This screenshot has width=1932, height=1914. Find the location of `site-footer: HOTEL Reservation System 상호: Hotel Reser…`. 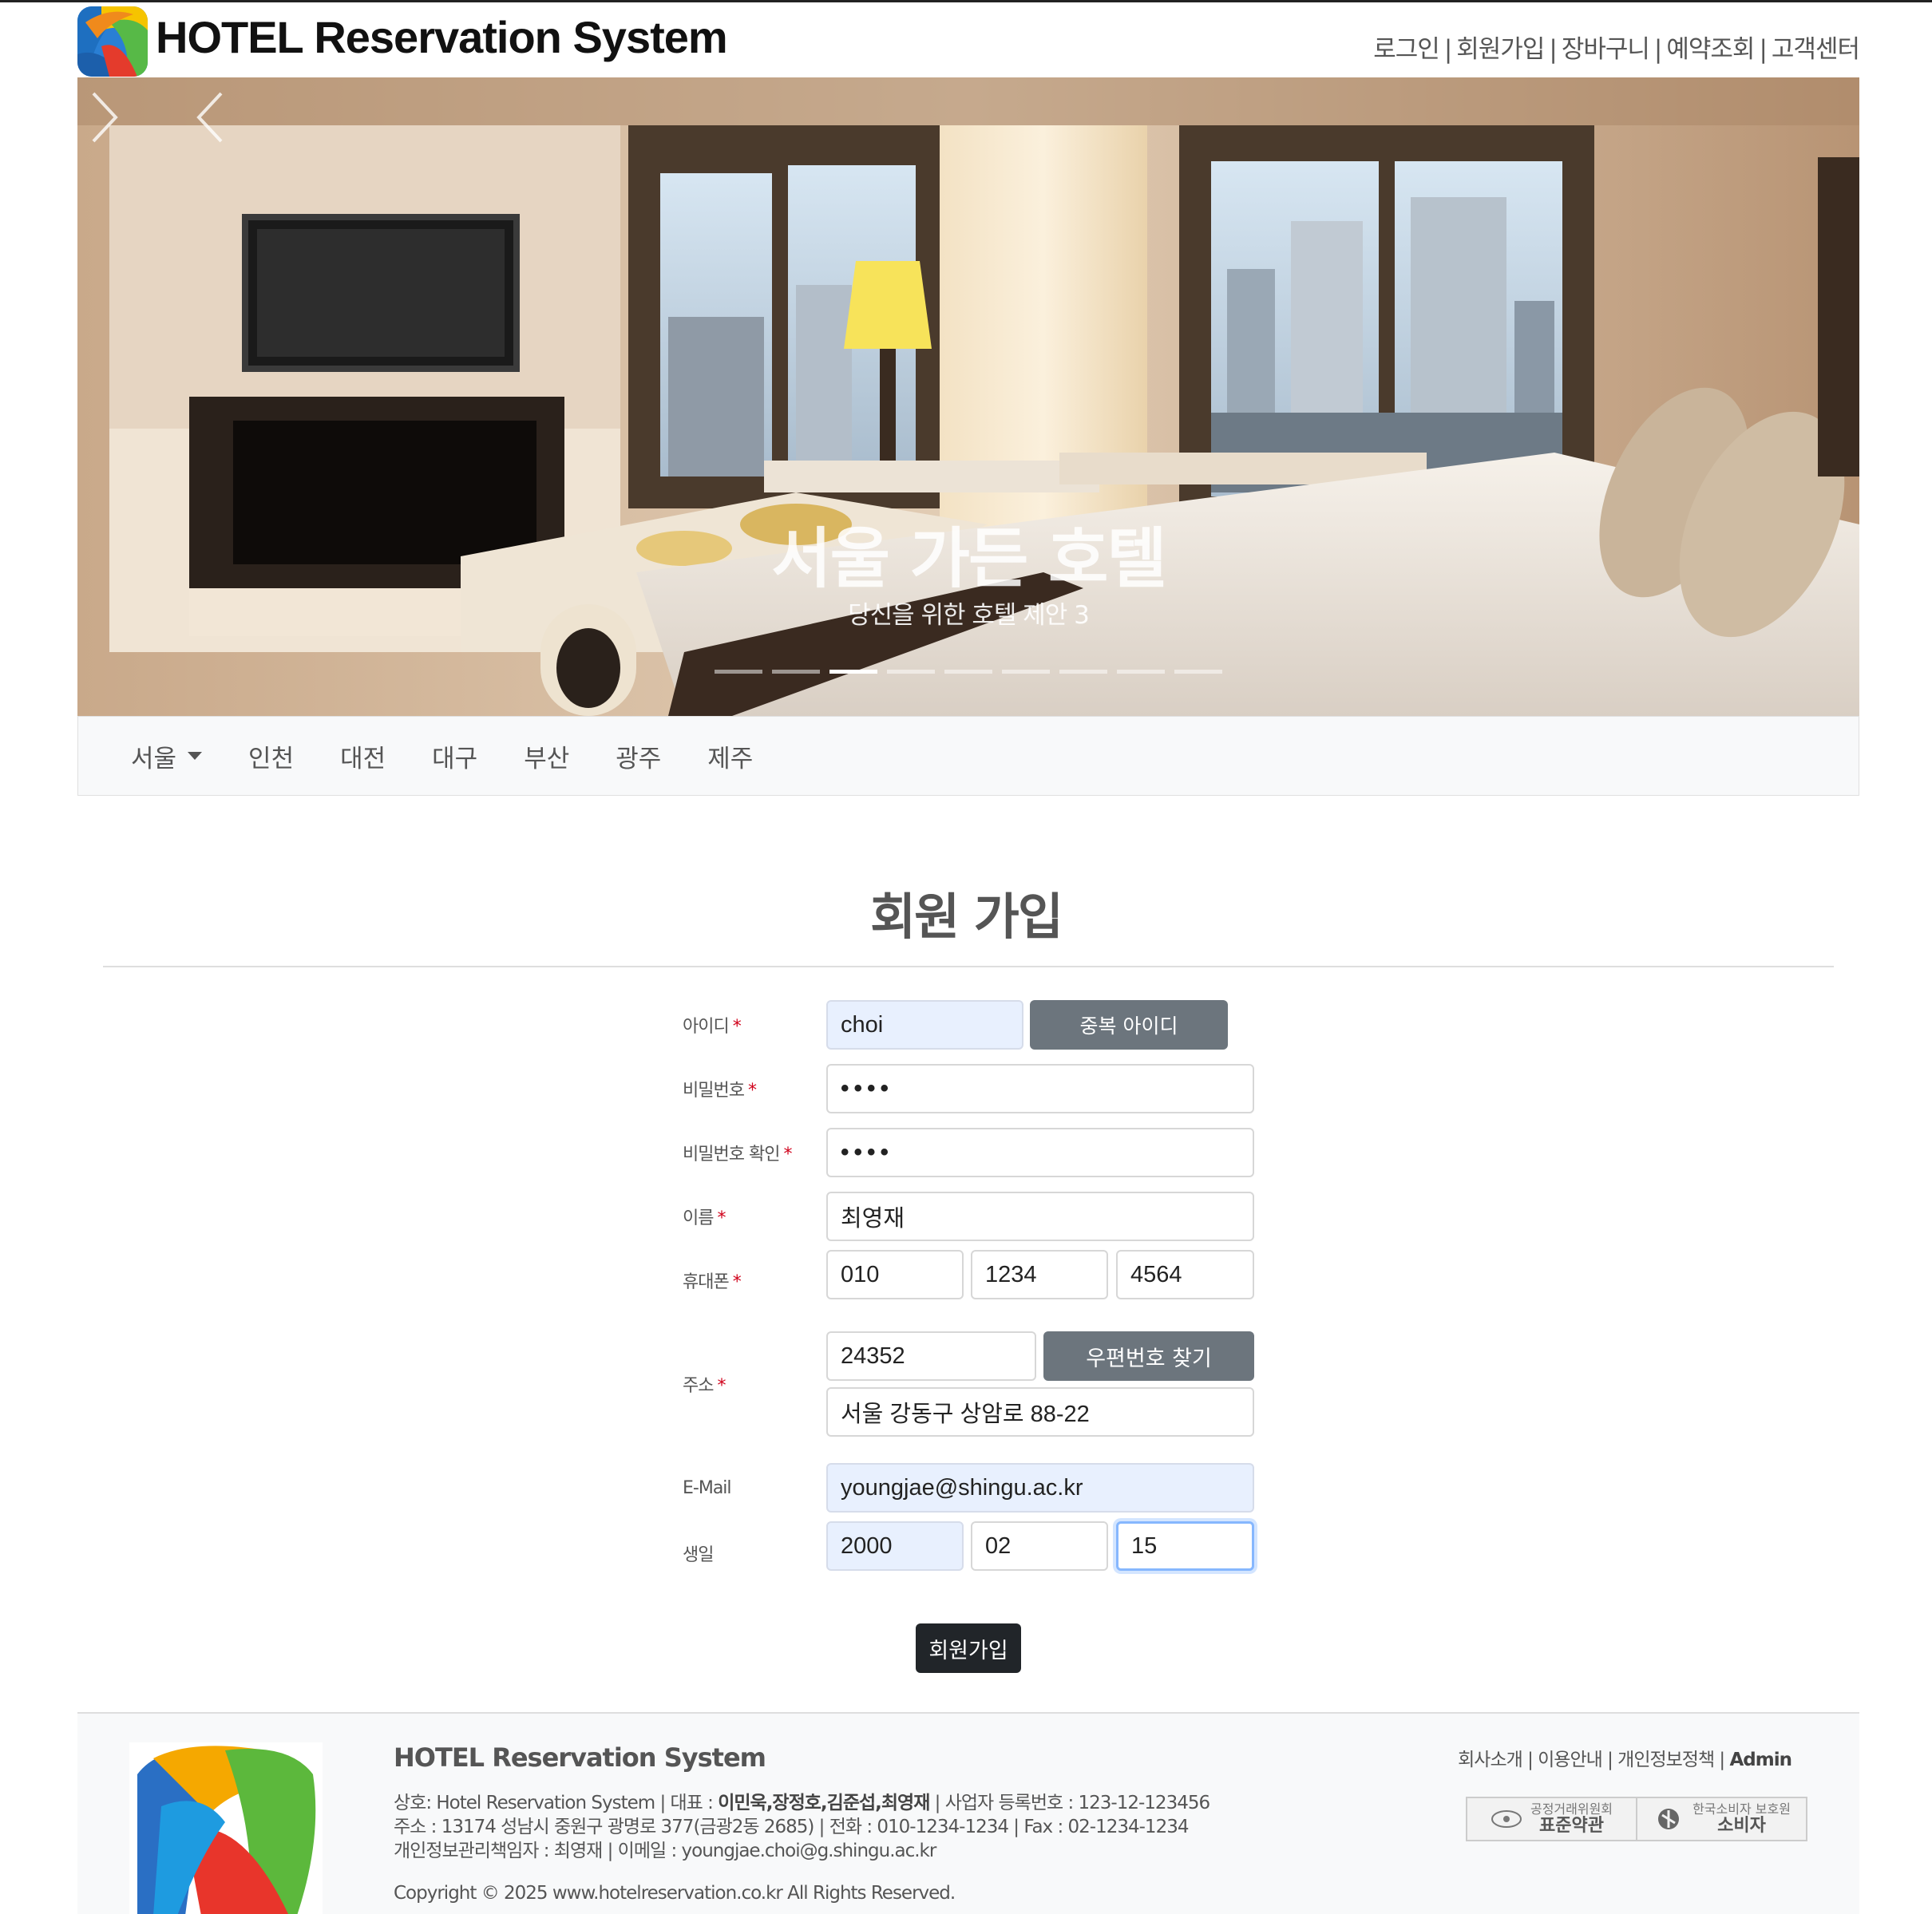

site-footer: HOTEL Reservation System 상호: Hotel Reser… is located at coordinates (968, 1813).